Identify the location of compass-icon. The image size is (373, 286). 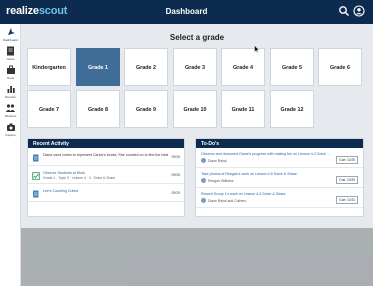
(11, 31).